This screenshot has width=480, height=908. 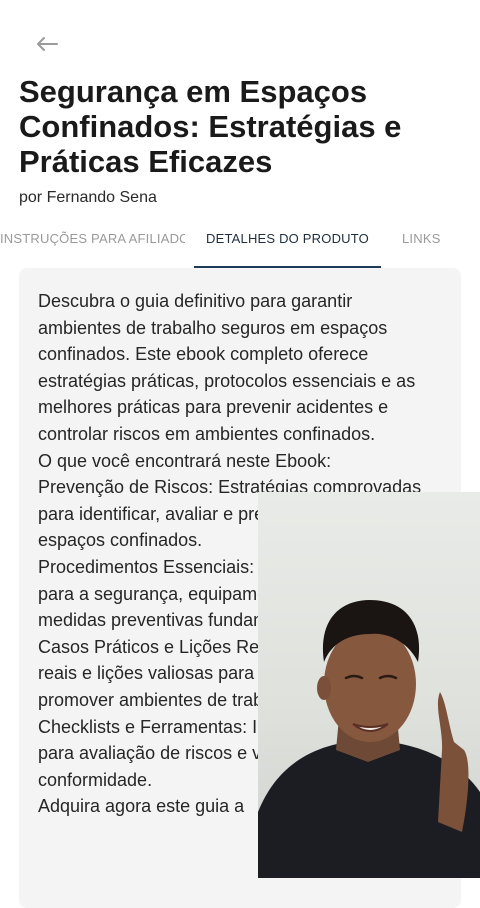 What do you see at coordinates (287, 243) in the screenshot?
I see `tab-product-details: DETALHES DO PRODUTO` at bounding box center [287, 243].